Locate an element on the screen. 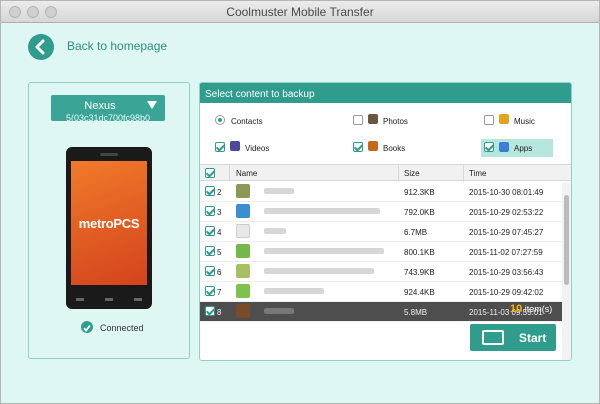  row-size: 6.7MB is located at coordinates (416, 232).